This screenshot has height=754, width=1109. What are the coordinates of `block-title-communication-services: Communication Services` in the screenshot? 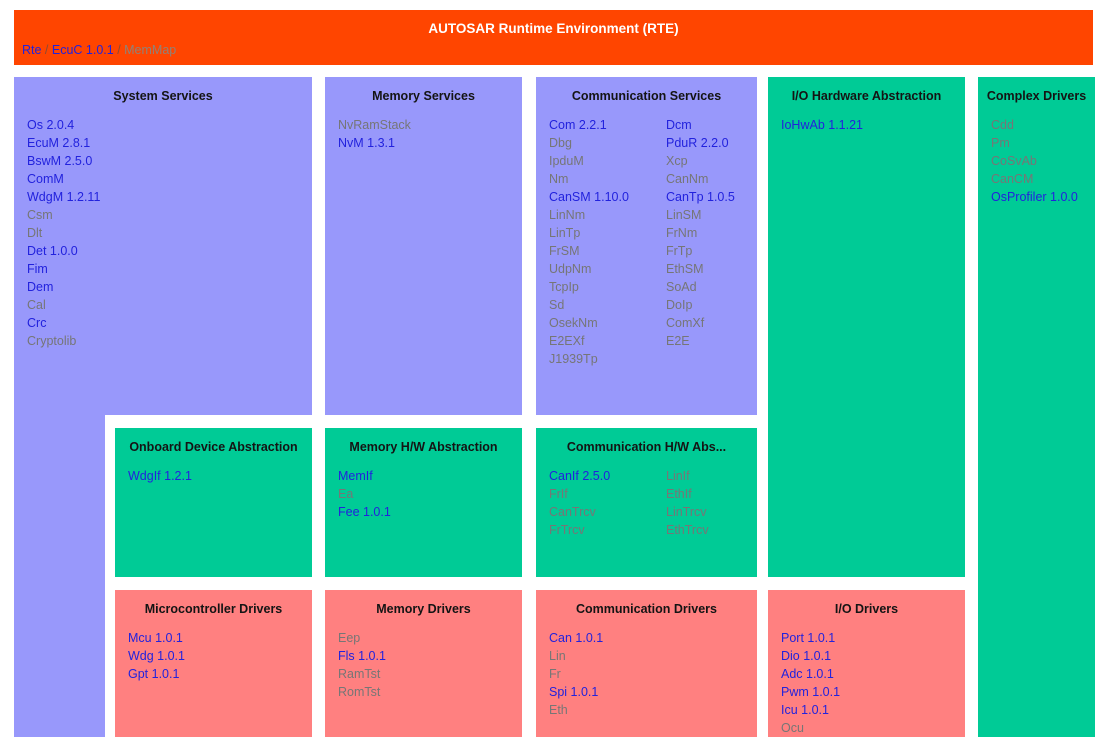 It's located at (646, 96).